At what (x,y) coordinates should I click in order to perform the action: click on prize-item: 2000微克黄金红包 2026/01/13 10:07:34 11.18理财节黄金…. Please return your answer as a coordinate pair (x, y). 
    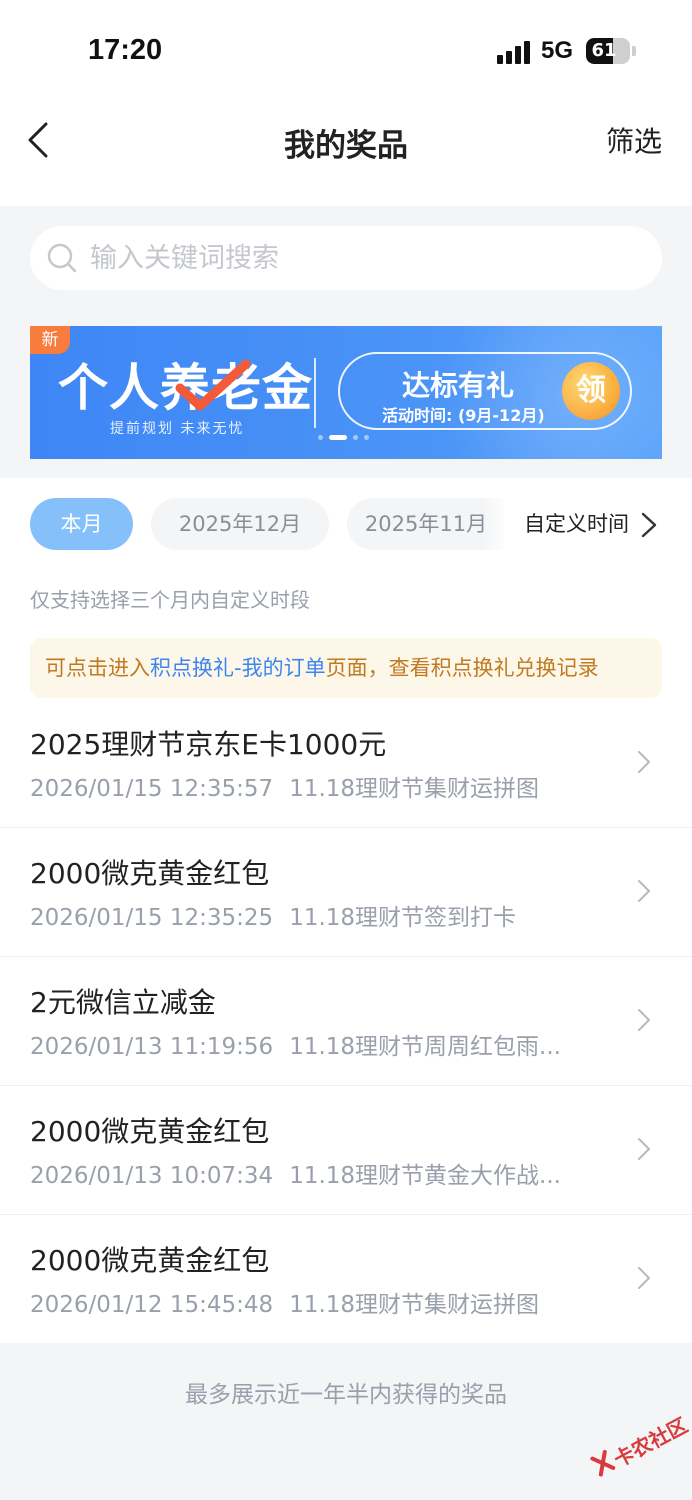
    Looking at the image, I should click on (346, 1150).